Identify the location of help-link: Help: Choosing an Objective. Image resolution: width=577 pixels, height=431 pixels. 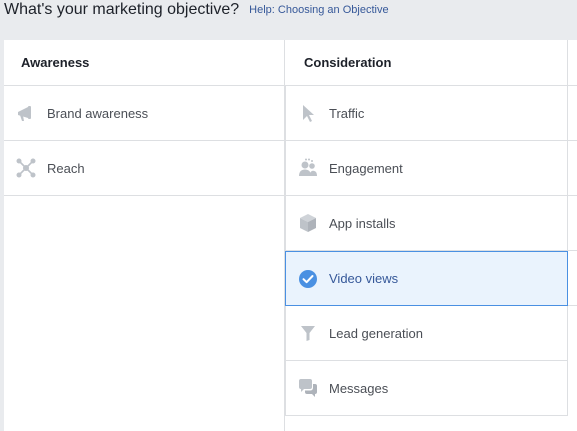
(318, 10).